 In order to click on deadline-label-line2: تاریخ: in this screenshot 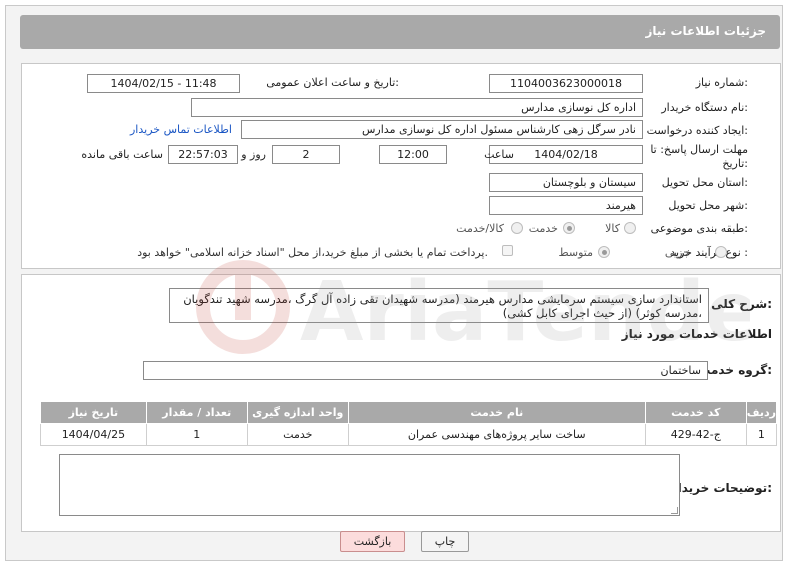, I will do `click(735, 163)`.